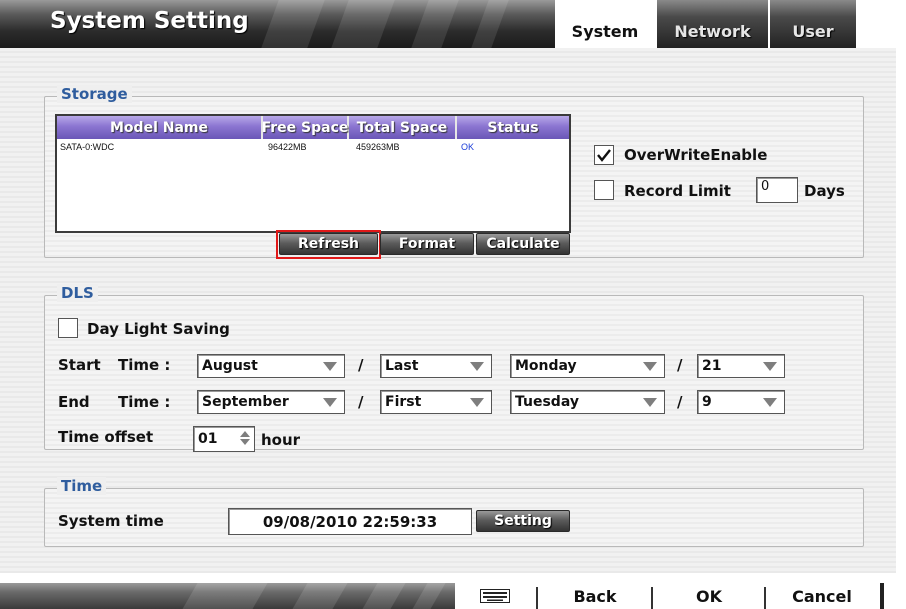 This screenshot has width=906, height=609. I want to click on tab-system: System, so click(605, 24).